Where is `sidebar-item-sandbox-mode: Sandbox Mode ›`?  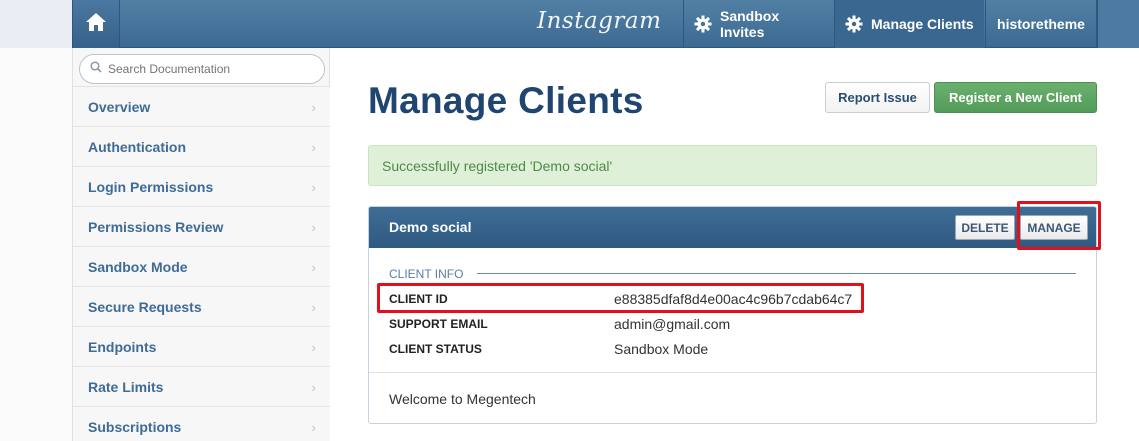
sidebar-item-sandbox-mode: Sandbox Mode › is located at coordinates (201, 266).